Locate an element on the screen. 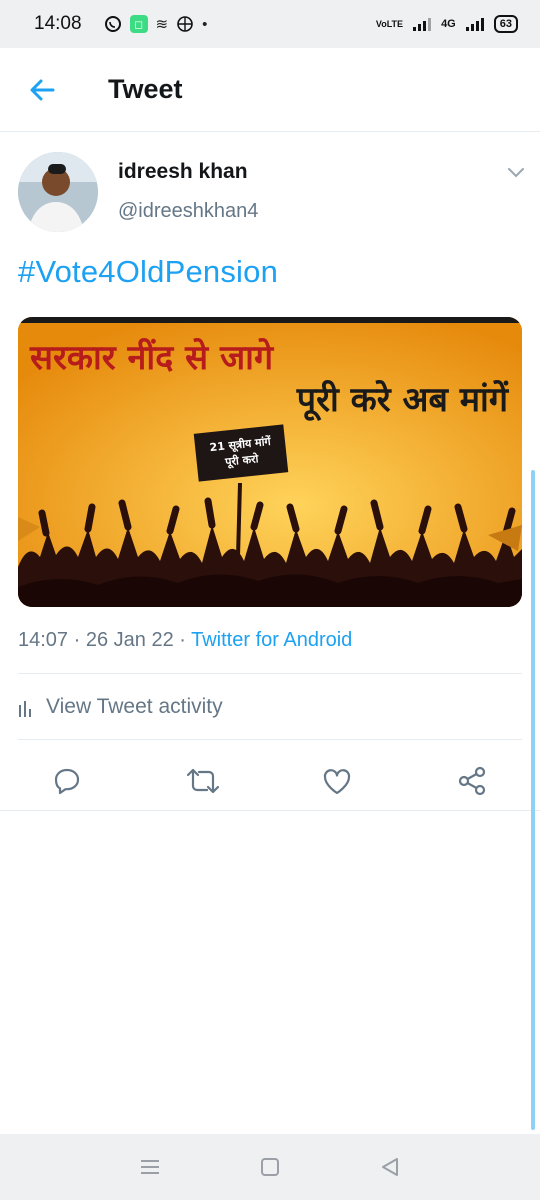 Image resolution: width=540 pixels, height=1200 pixels. network-type-indicator: 4G is located at coordinates (448, 24).